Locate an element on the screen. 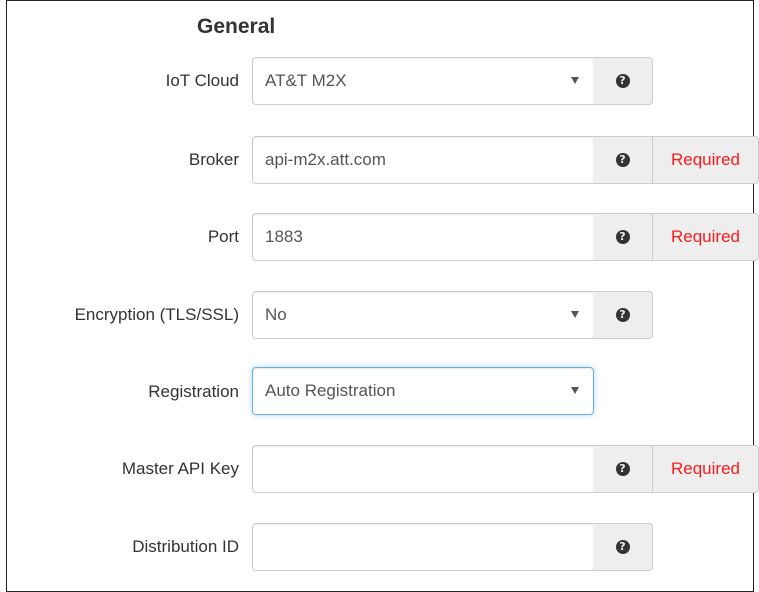  iot-cloud-help-button: ? is located at coordinates (623, 81).